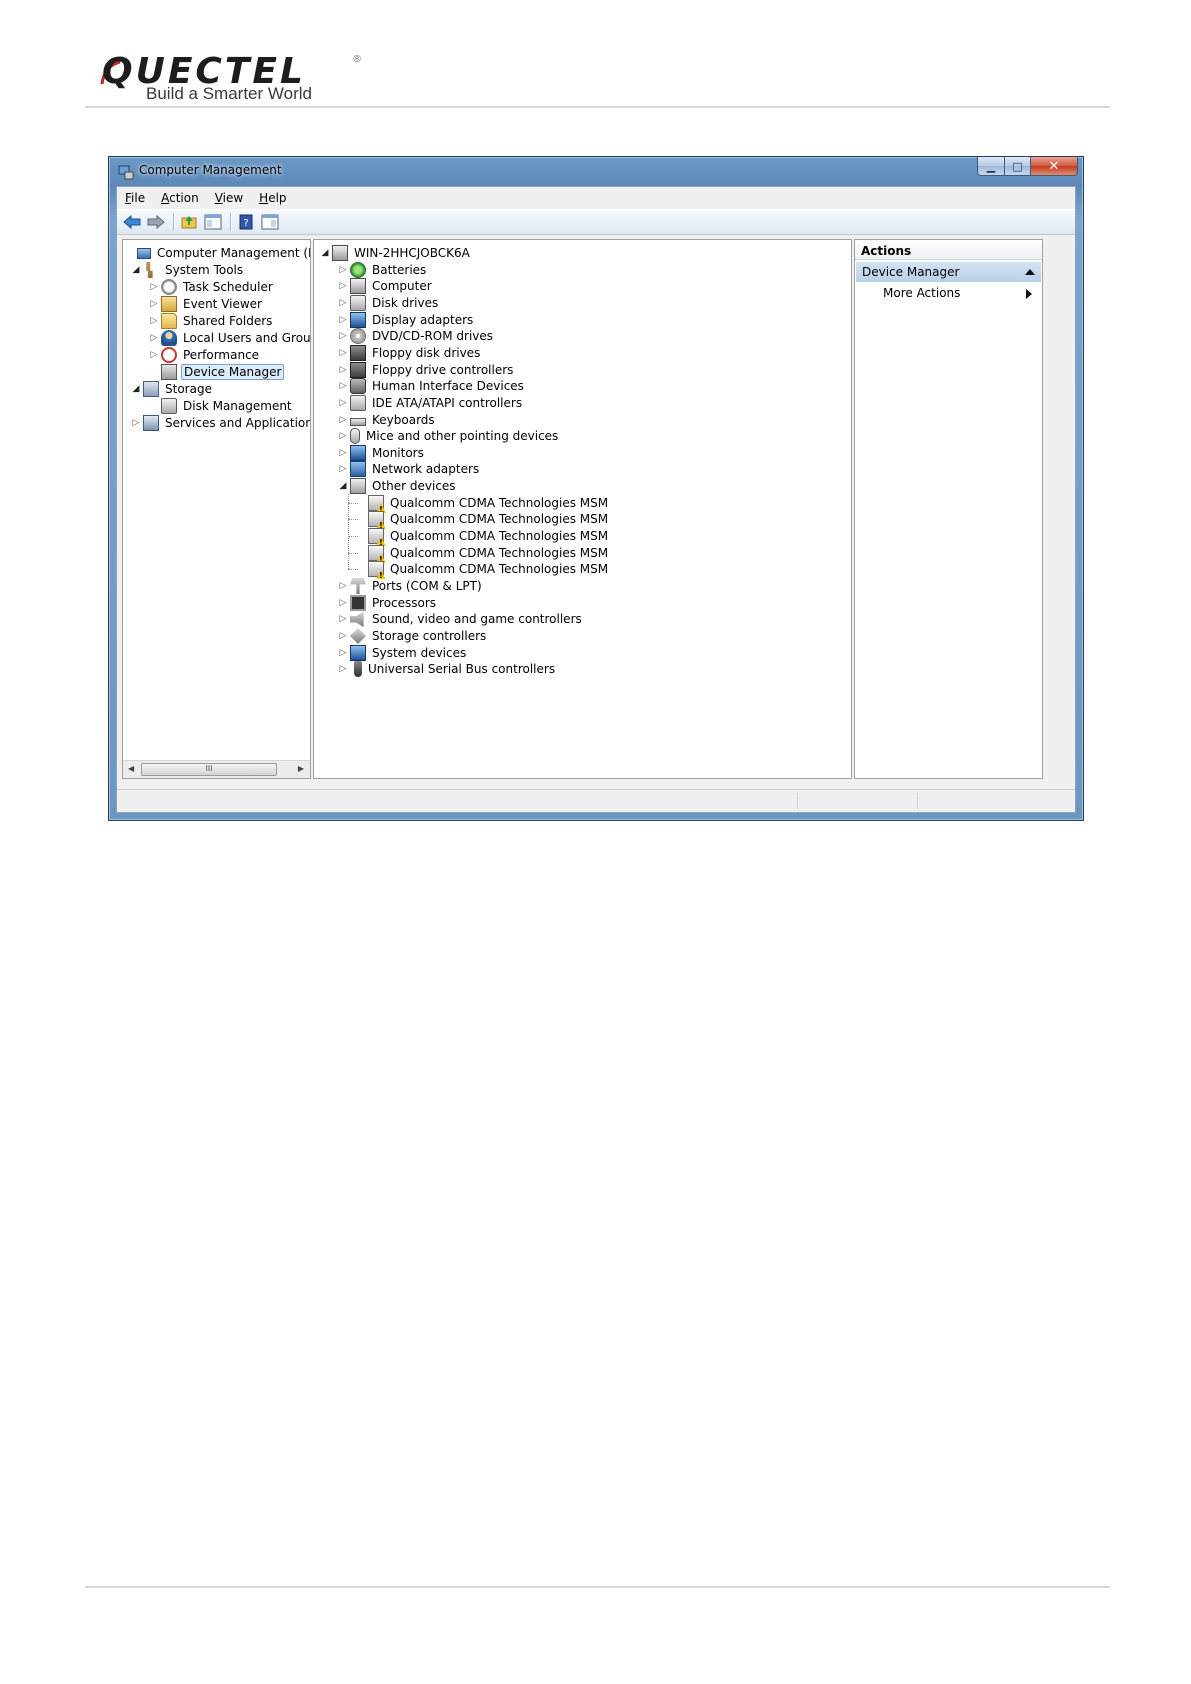  I want to click on horizontal-scrollbar: ◀ III ▶, so click(216, 769).